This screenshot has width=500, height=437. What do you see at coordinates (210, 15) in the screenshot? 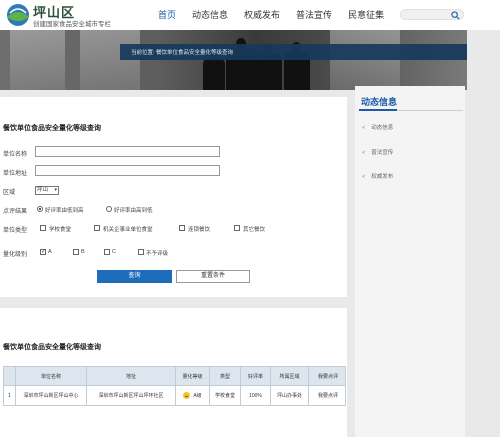
I see `nav-item-news: 动态信息` at bounding box center [210, 15].